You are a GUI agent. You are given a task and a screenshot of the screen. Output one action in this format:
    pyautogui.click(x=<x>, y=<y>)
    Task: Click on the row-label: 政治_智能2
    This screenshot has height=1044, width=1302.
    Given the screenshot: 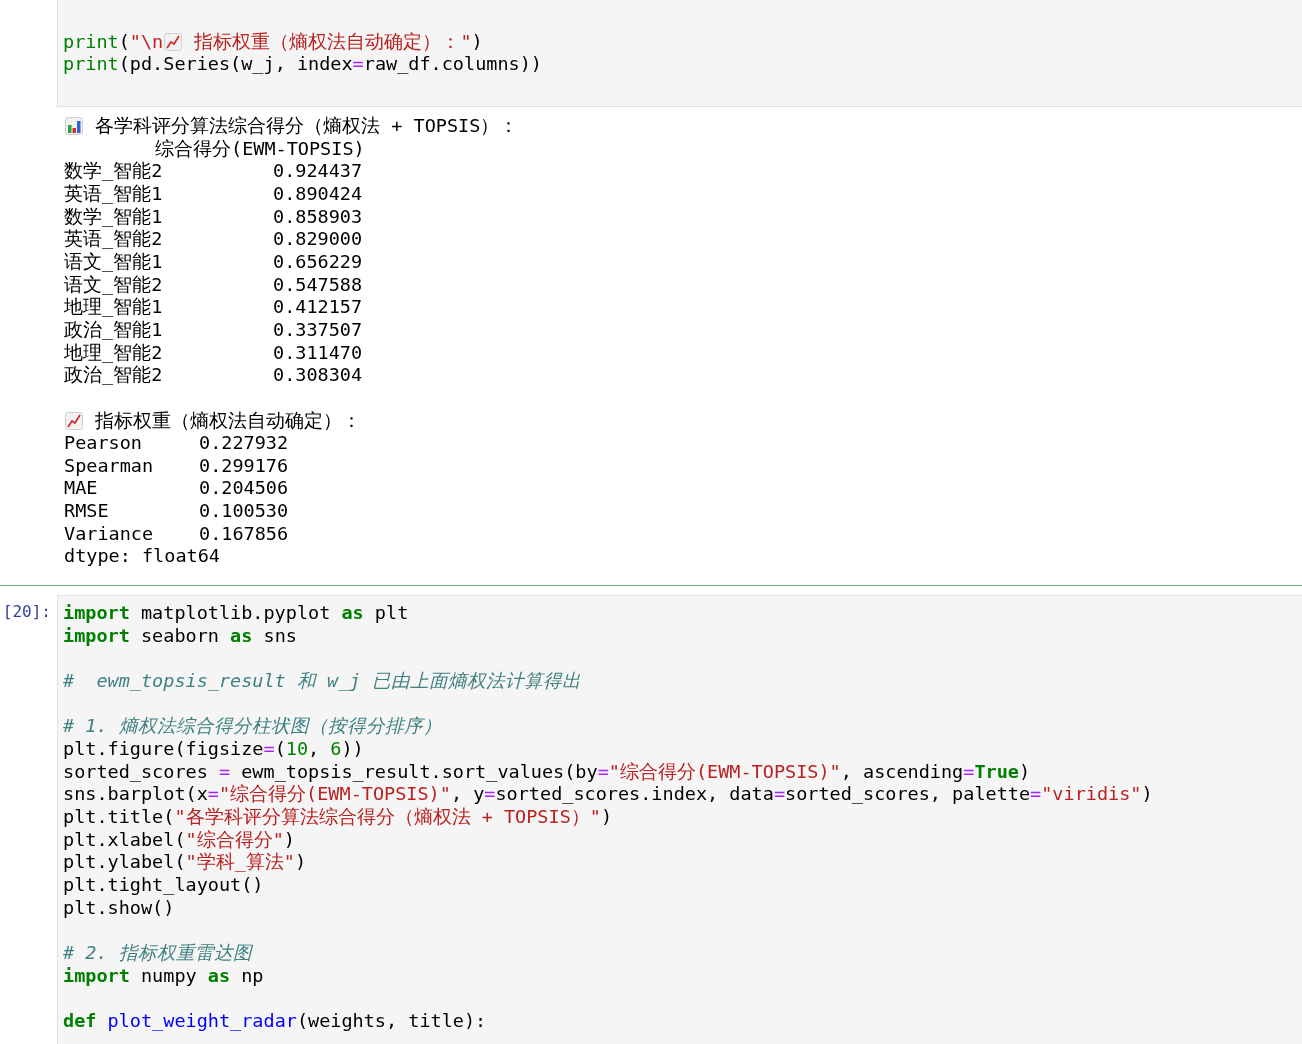 What is the action you would take?
    pyautogui.click(x=114, y=375)
    